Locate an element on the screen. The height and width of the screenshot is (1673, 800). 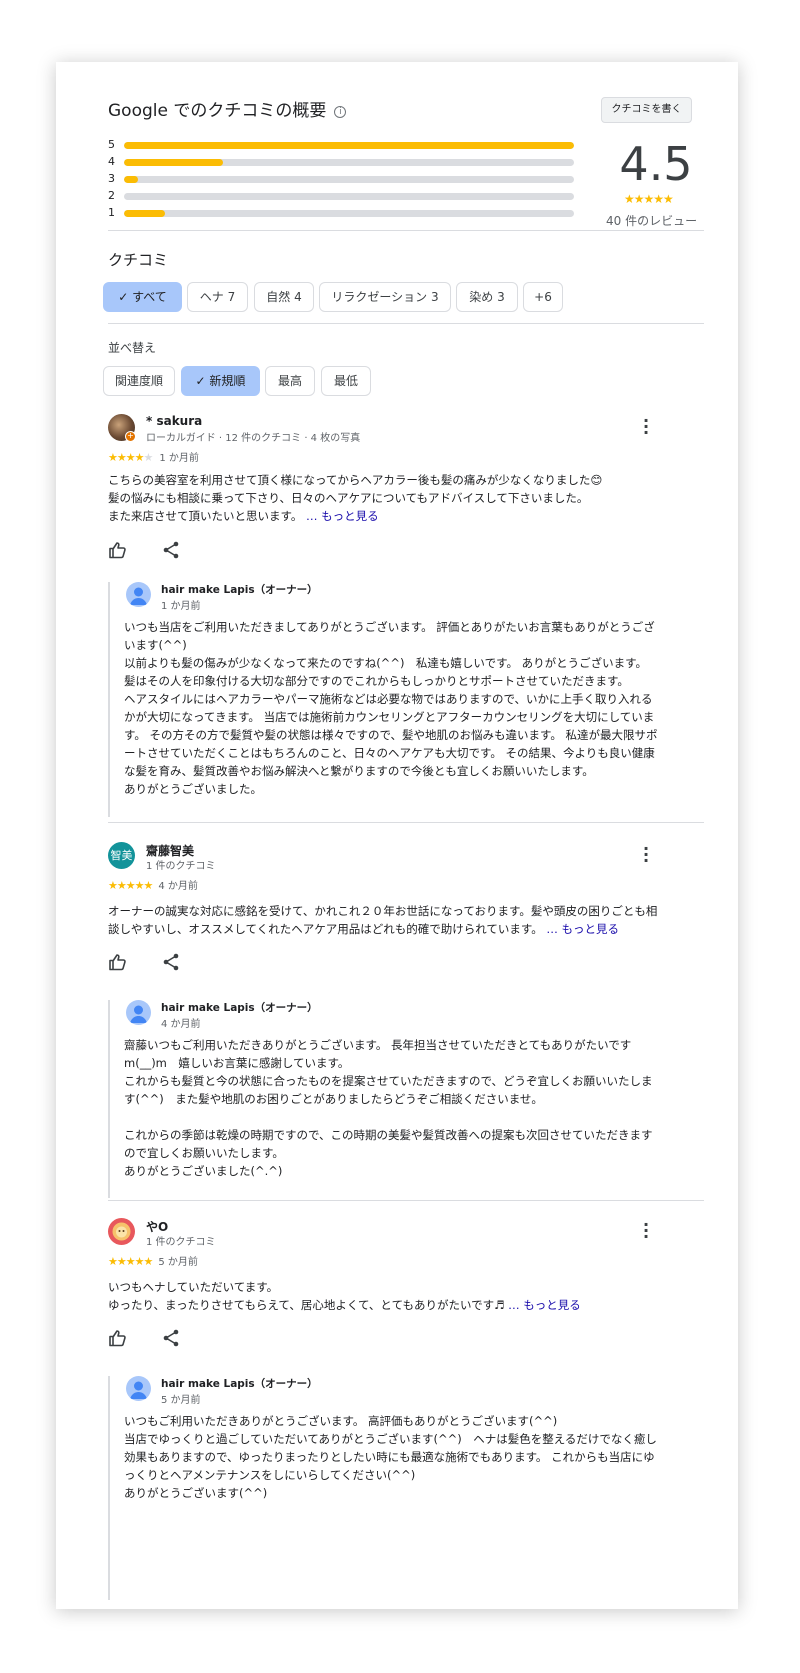
sort-relevance: 関連度順 is located at coordinates (139, 381).